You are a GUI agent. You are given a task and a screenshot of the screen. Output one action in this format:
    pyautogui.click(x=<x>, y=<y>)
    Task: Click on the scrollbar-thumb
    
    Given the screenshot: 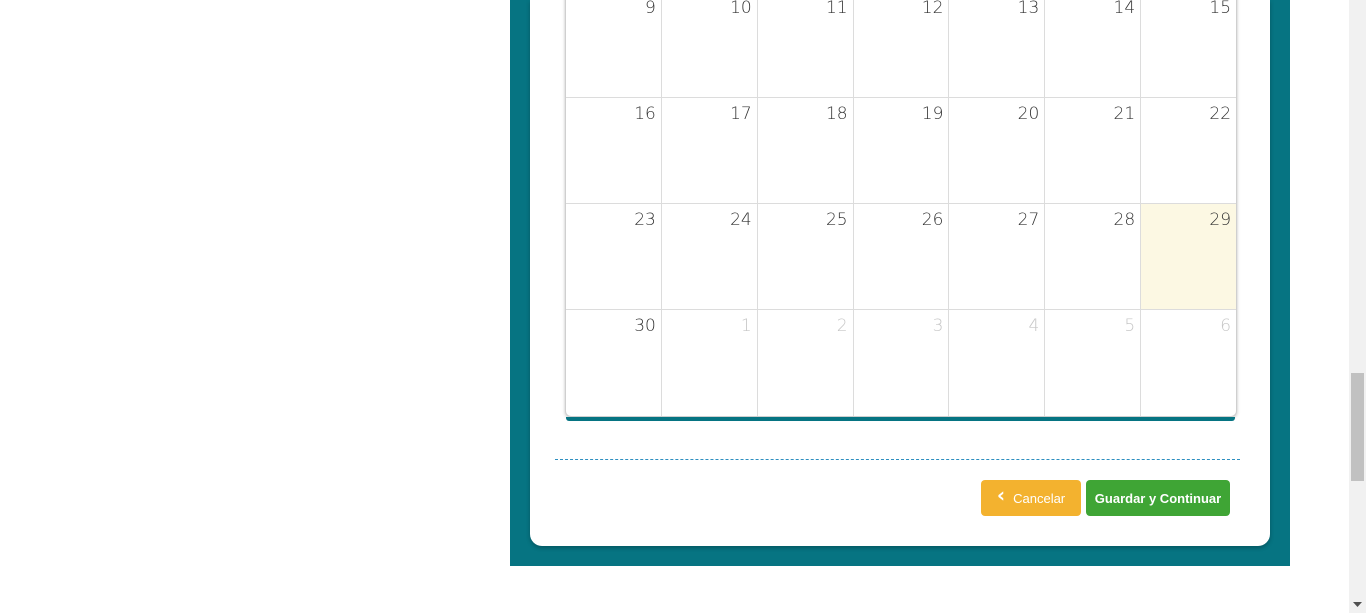 What is the action you would take?
    pyautogui.click(x=1357, y=427)
    